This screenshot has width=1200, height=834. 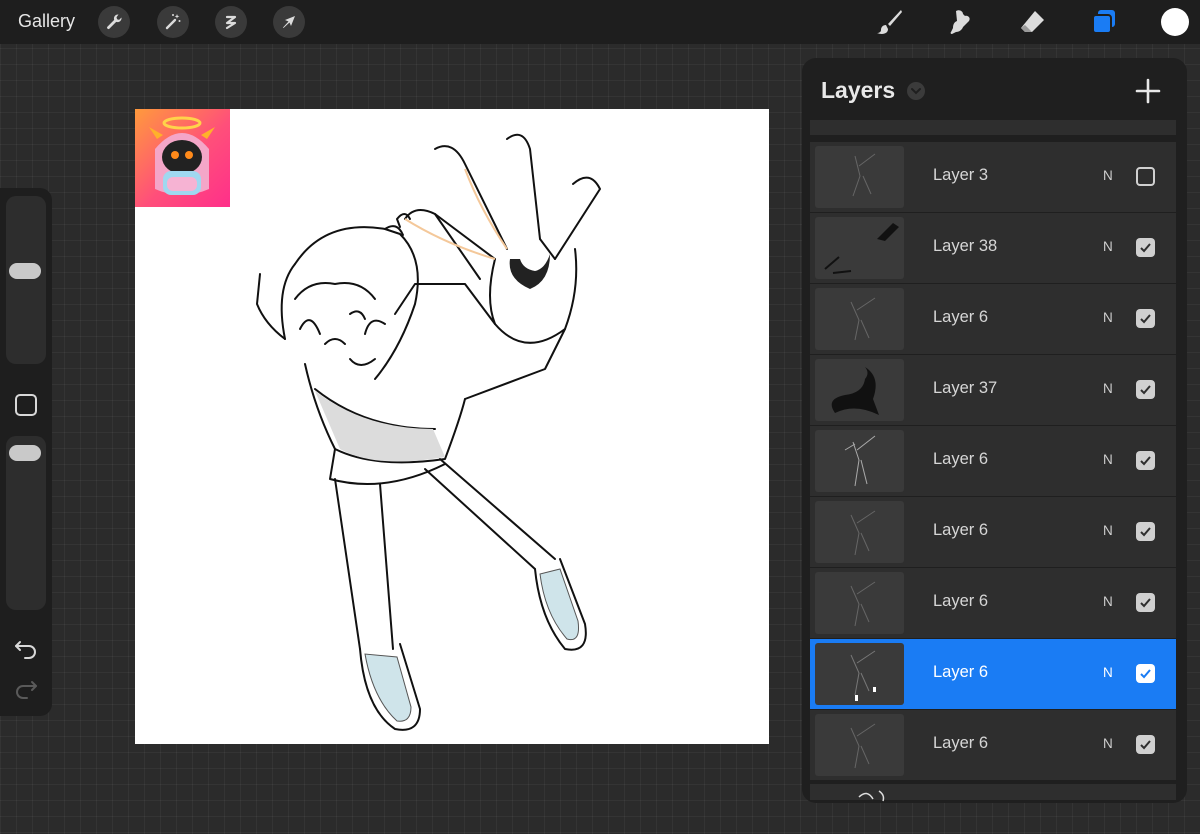 I want to click on layer-row: Layer 38 N, so click(x=993, y=248).